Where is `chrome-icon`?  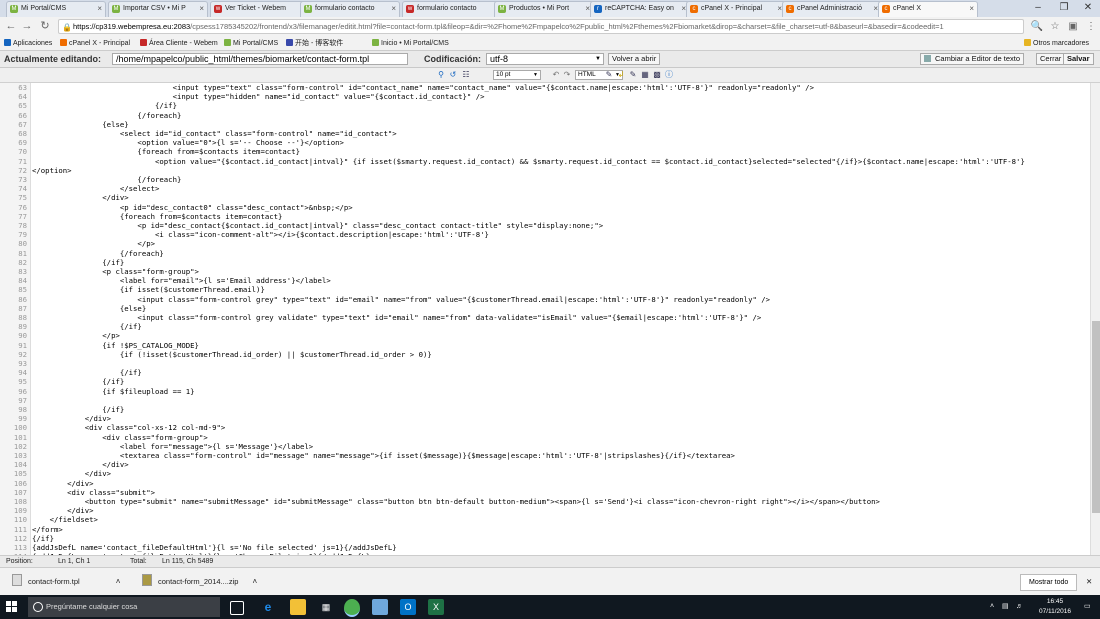
chrome-icon is located at coordinates (352, 608).